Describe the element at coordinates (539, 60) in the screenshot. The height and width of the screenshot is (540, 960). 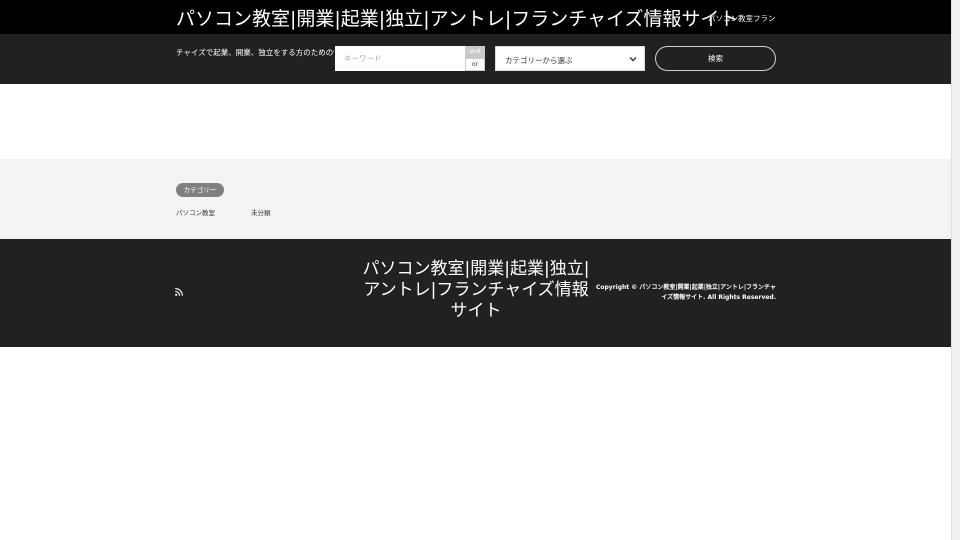
I see `category-select-label: カテゴリーから選ぶ` at that location.